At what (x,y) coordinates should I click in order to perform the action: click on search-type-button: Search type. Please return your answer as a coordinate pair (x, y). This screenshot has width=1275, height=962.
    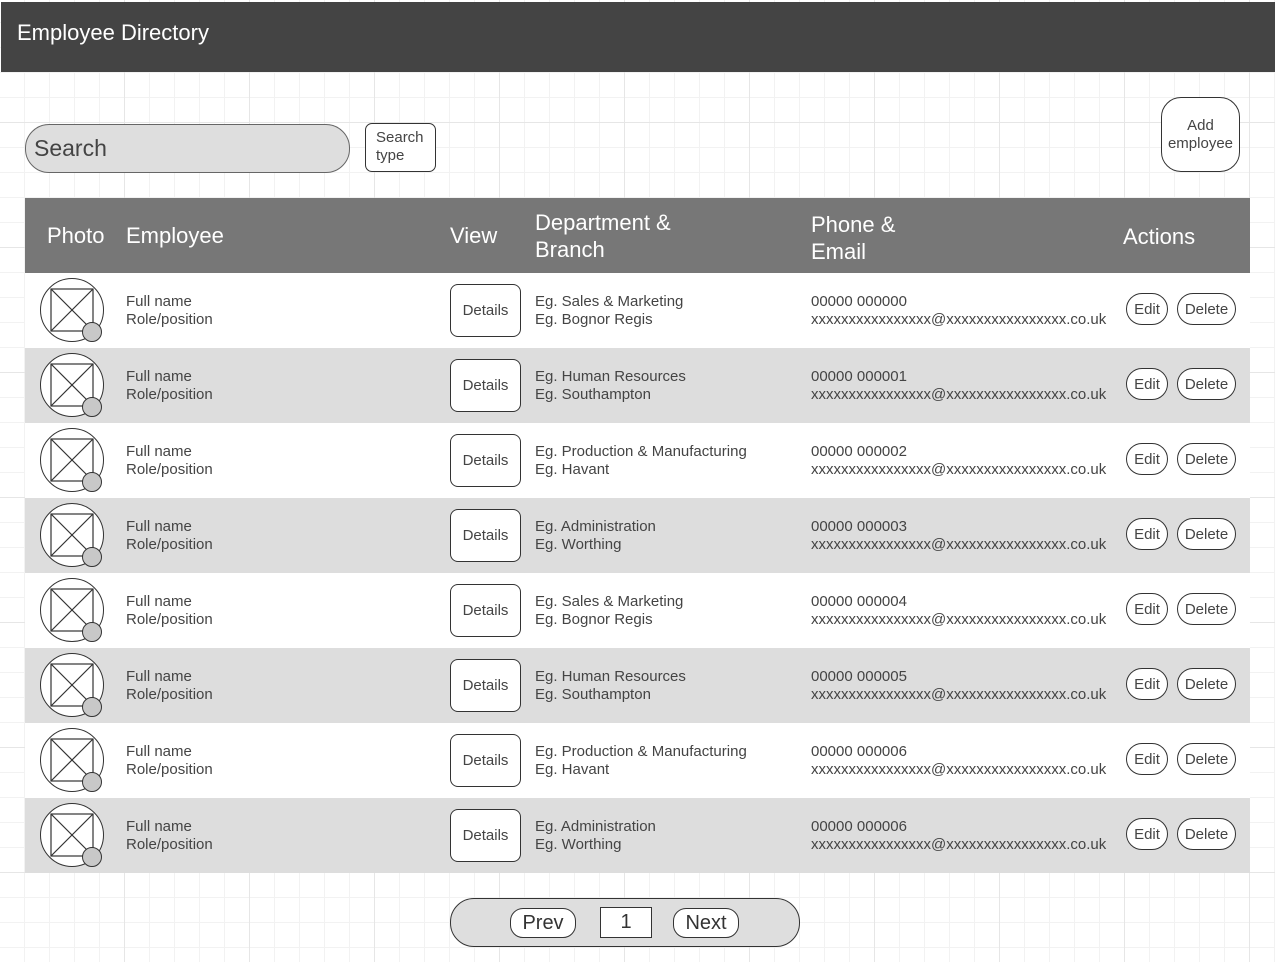
    Looking at the image, I should click on (400, 147).